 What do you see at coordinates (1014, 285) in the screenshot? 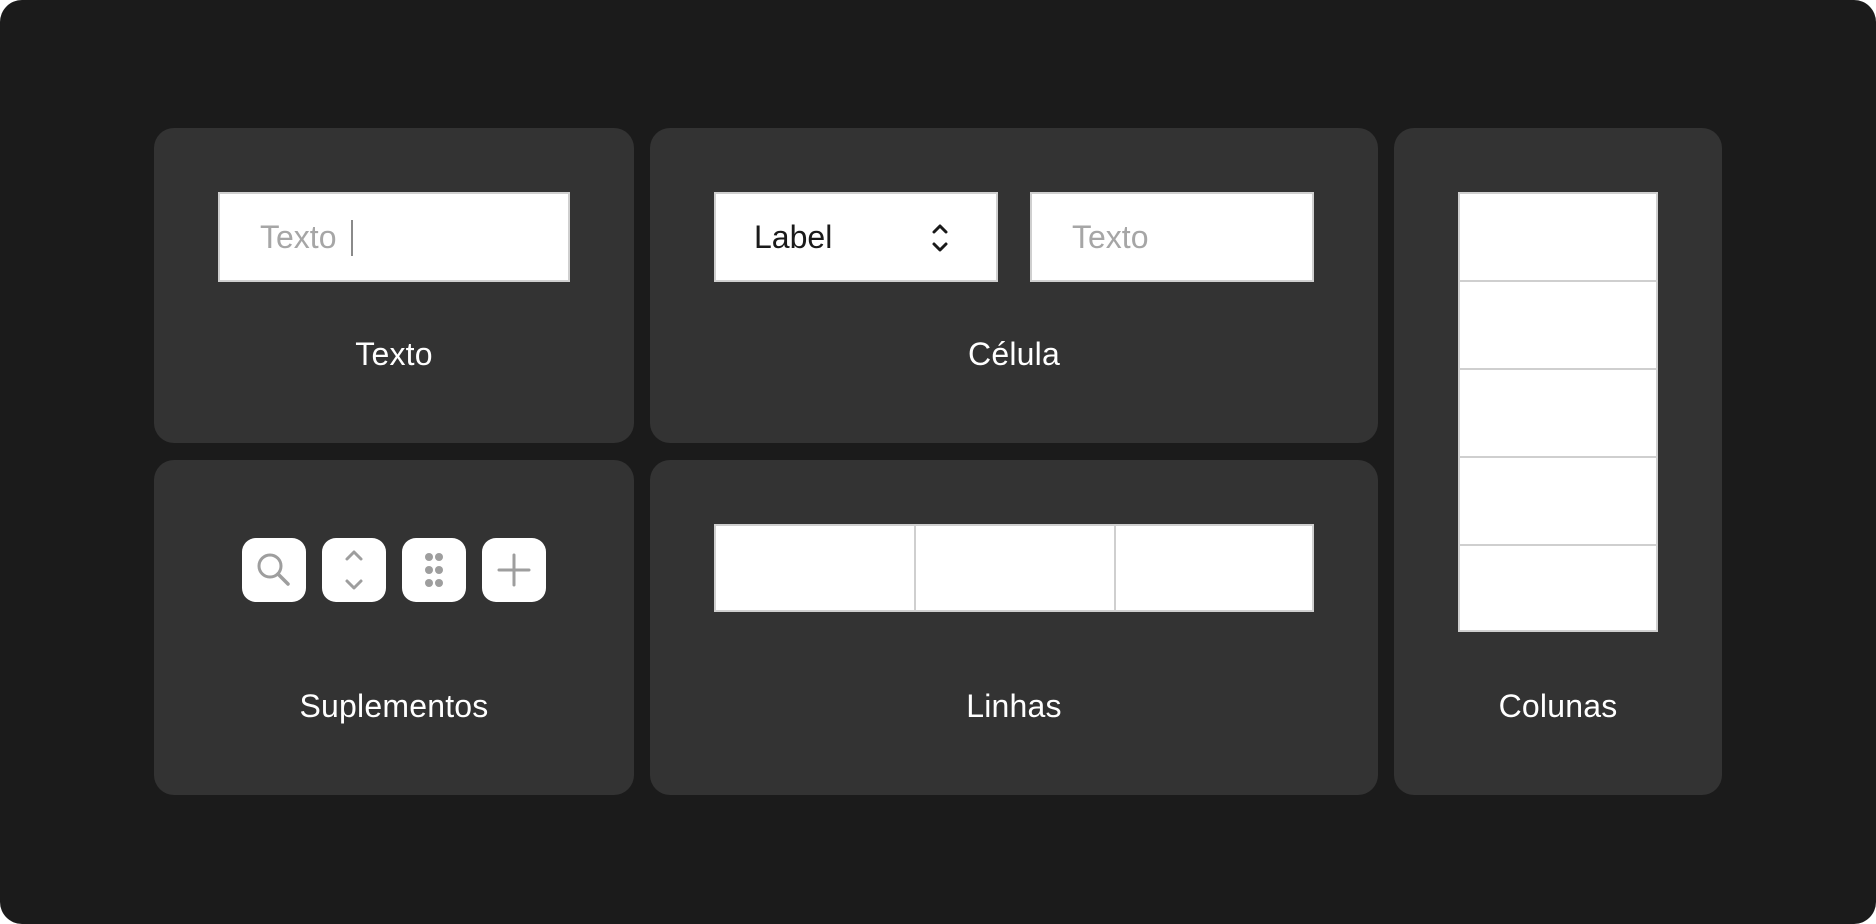
I see `card-celula: Label Texto Célula` at bounding box center [1014, 285].